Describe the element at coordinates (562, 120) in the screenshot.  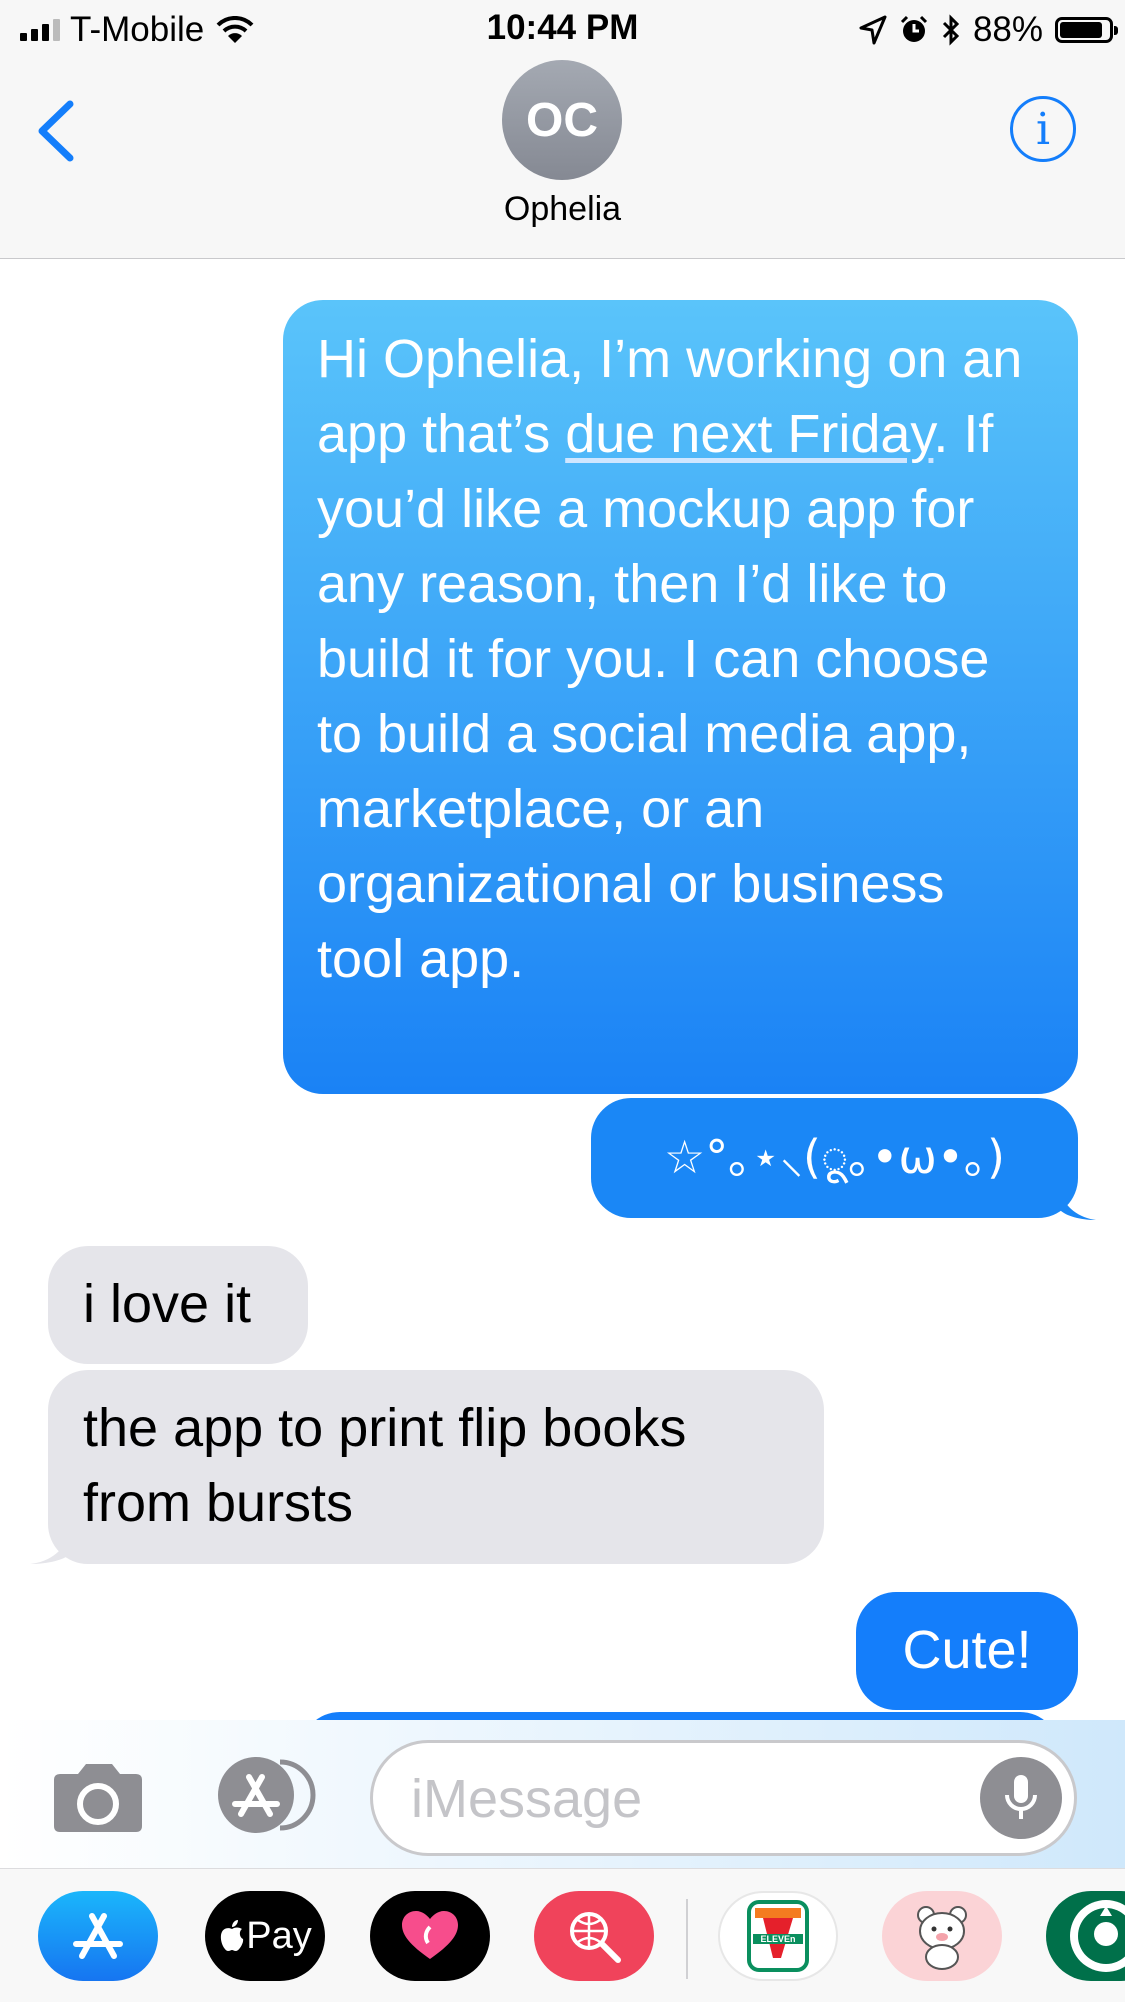
I see `avatar: OC` at that location.